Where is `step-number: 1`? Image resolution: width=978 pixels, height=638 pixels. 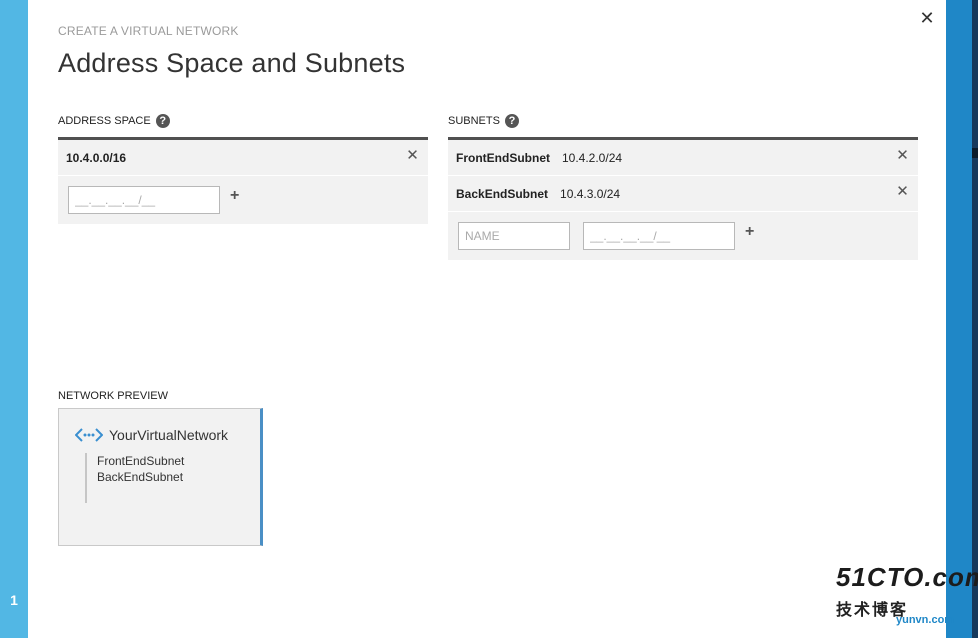 step-number: 1 is located at coordinates (14, 600).